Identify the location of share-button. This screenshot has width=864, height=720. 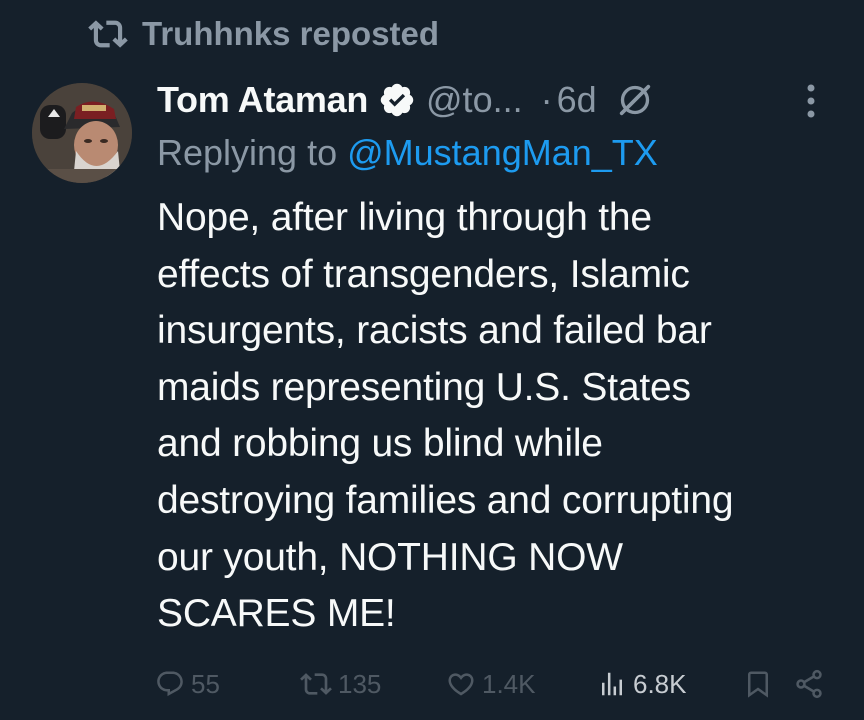
(809, 684).